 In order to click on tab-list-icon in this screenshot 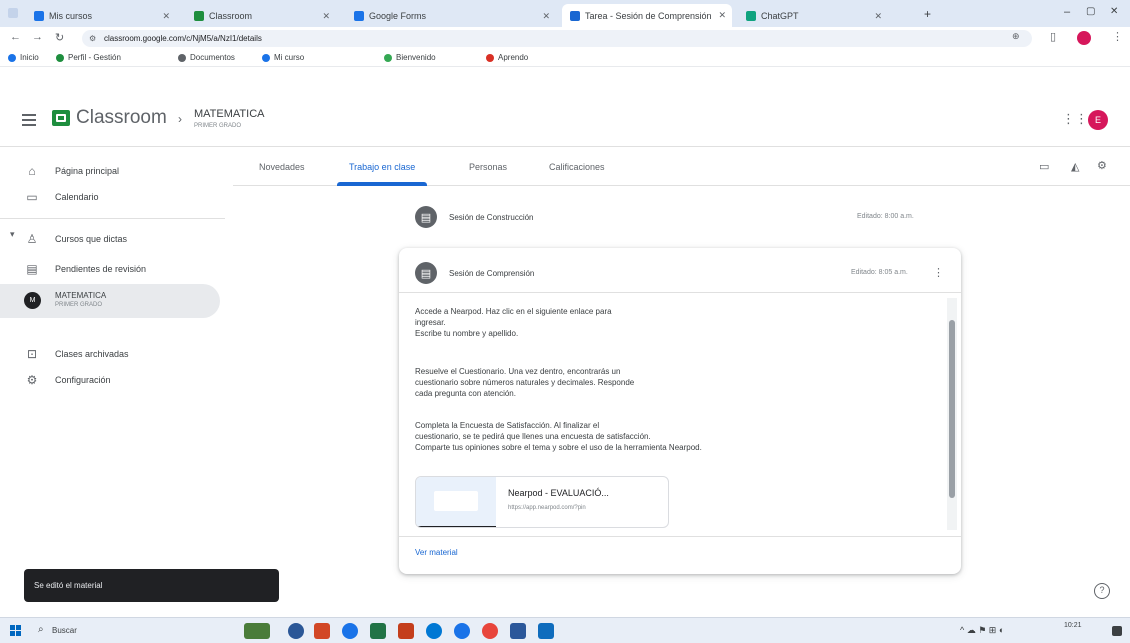, I will do `click(13, 13)`.